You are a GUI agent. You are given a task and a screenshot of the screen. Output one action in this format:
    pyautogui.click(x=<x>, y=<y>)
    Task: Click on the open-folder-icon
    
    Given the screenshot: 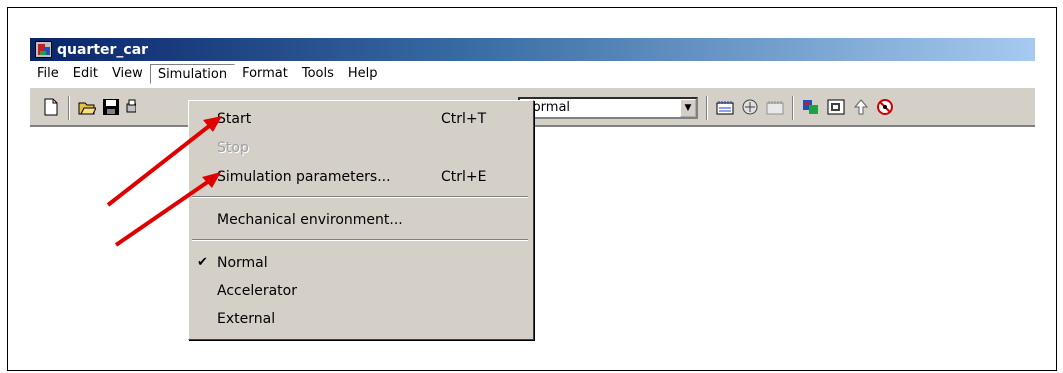 What is the action you would take?
    pyautogui.click(x=87, y=107)
    